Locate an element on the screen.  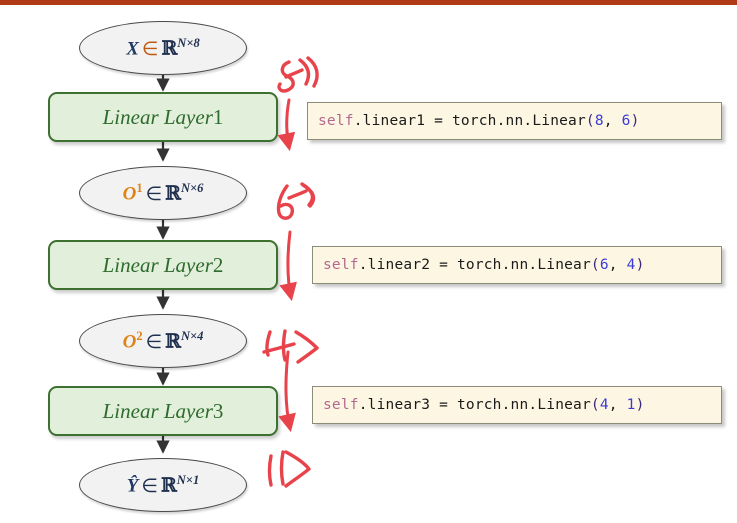
var-yhat: Ŷ is located at coordinates (132, 486).